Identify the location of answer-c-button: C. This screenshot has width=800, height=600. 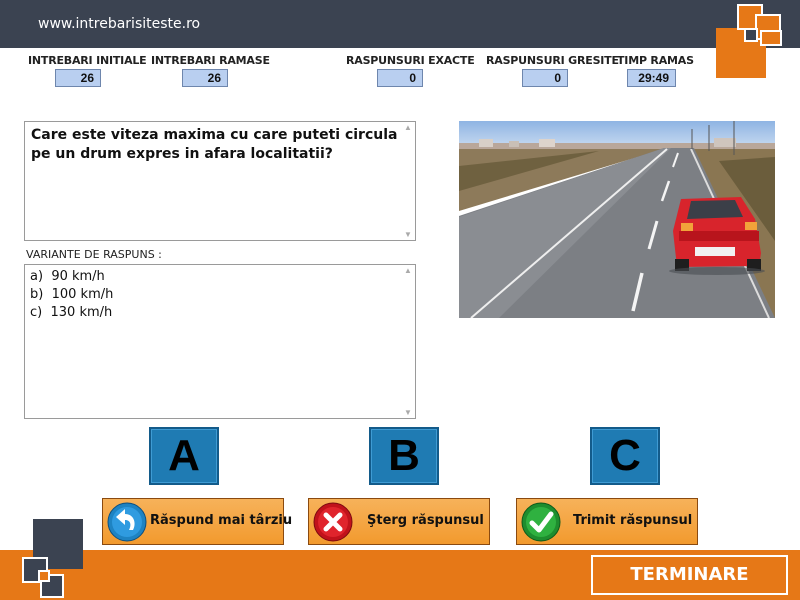
(625, 456).